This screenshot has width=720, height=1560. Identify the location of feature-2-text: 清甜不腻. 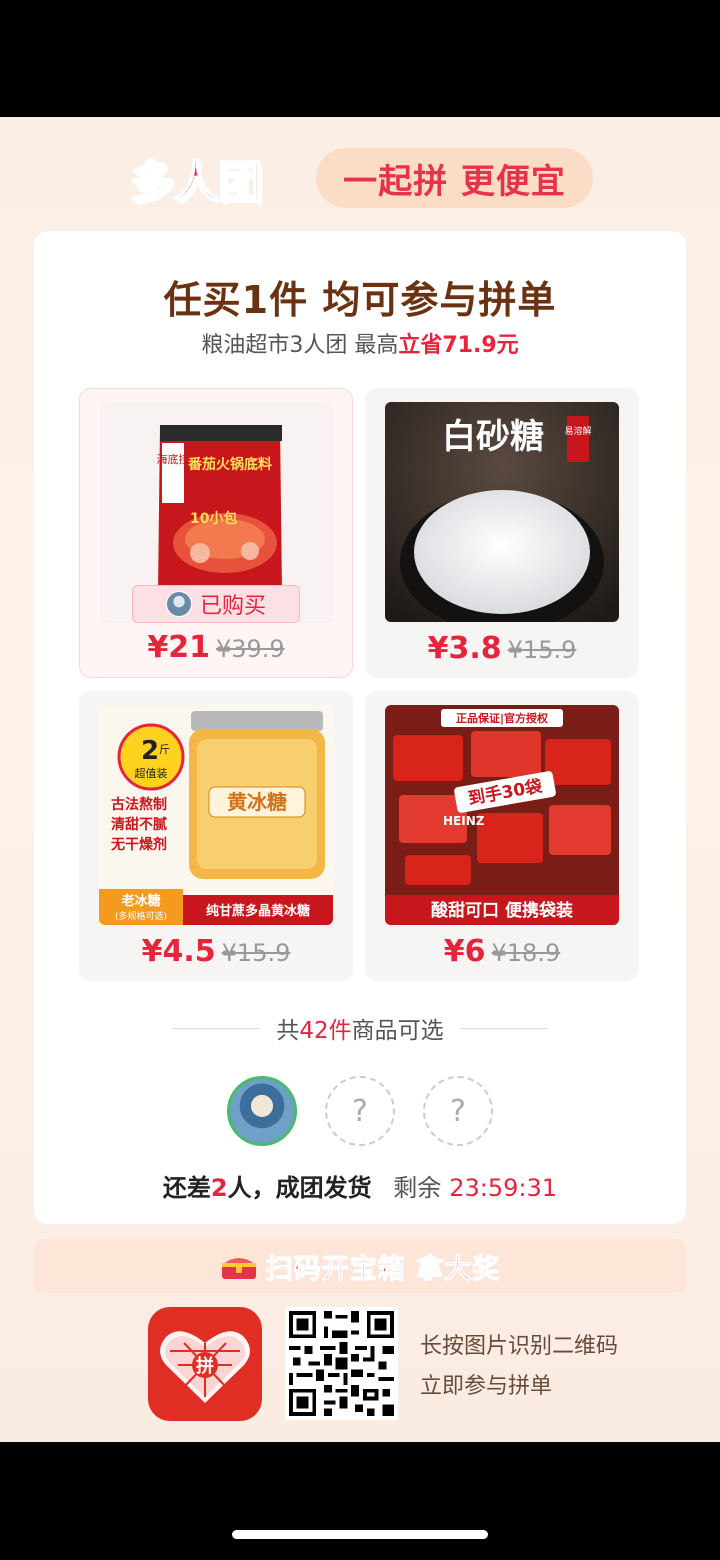
(139, 824).